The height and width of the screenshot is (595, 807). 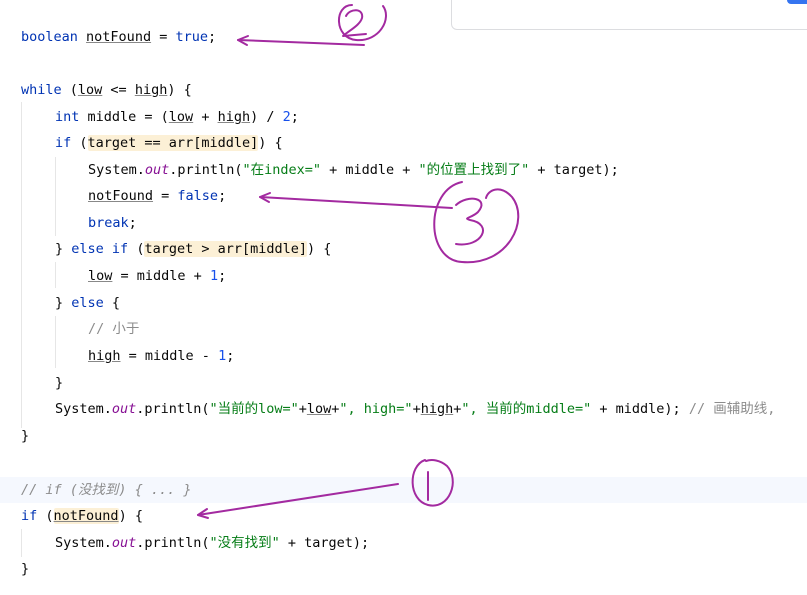 What do you see at coordinates (403, 543) in the screenshot?
I see `code-line: System.out.println("没有找到" + target);` at bounding box center [403, 543].